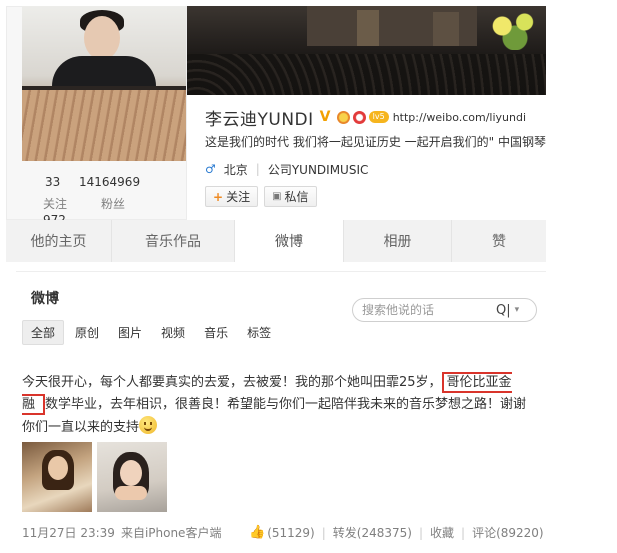 This screenshot has height=553, width=617. What do you see at coordinates (152, 332) in the screenshot?
I see `feed-filters: 全部 原创 图片 视频 音乐 标签` at bounding box center [152, 332].